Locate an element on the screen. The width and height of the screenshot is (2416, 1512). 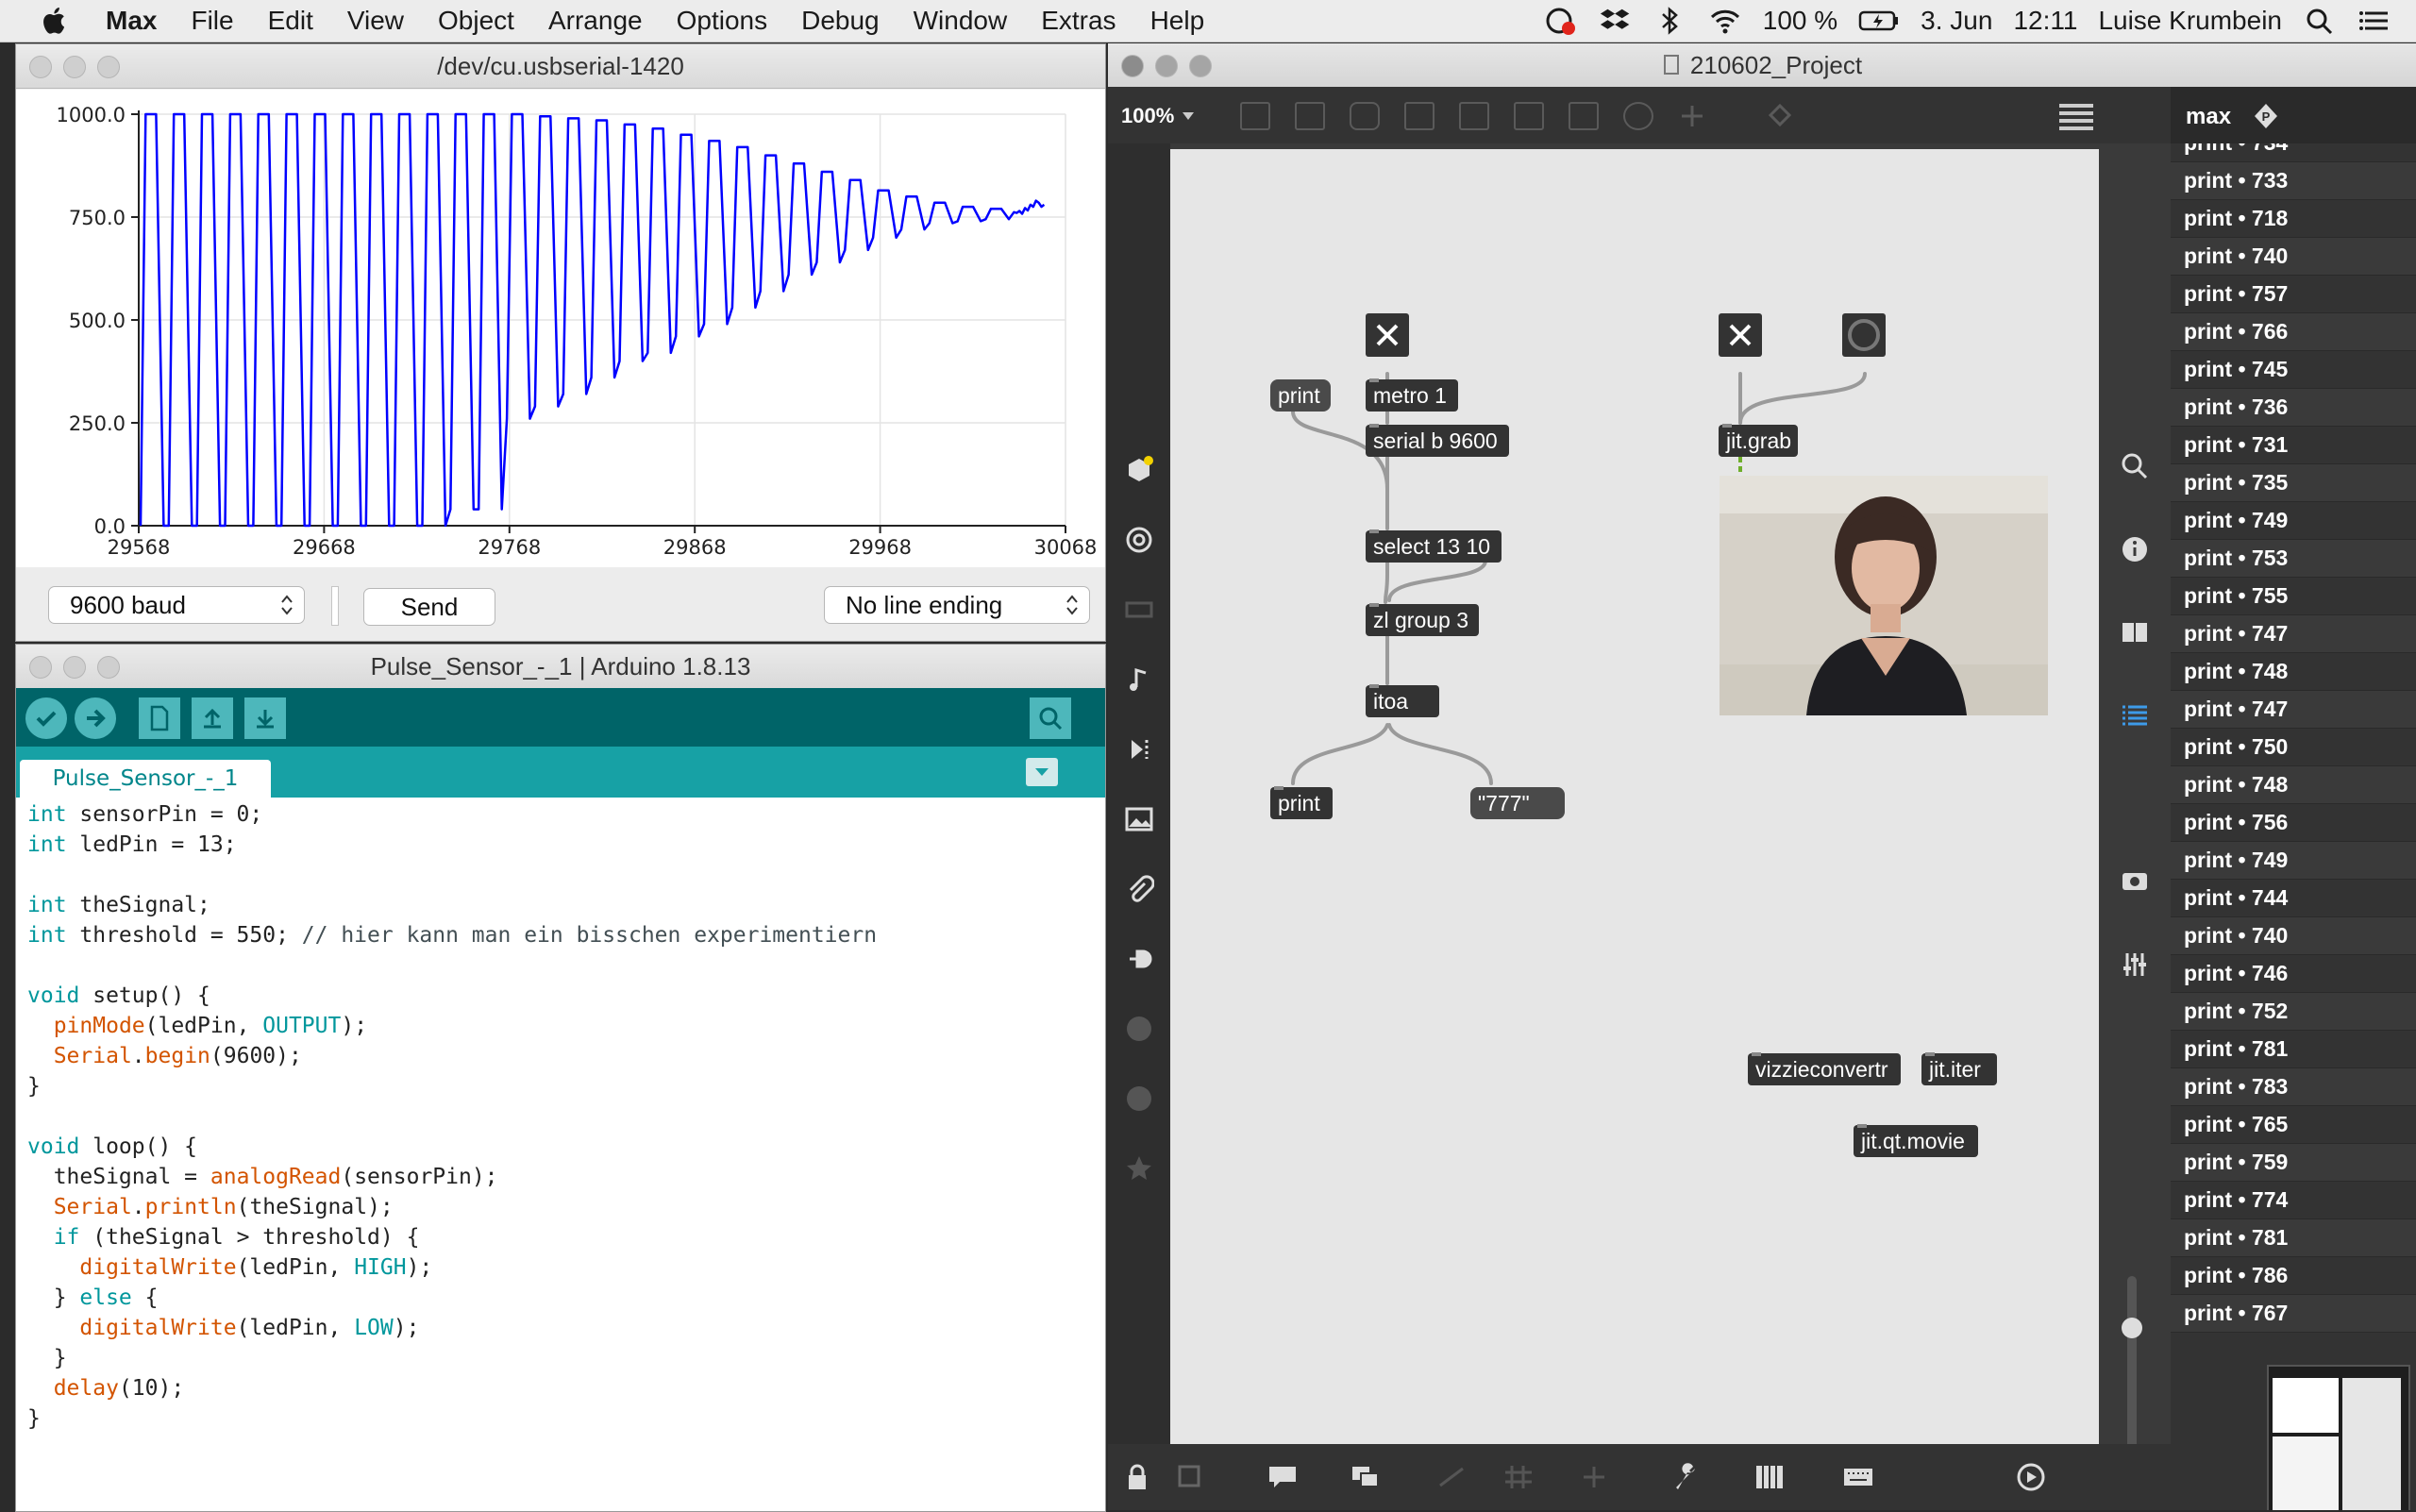
volume-slider-knob is located at coordinates (2132, 1328).